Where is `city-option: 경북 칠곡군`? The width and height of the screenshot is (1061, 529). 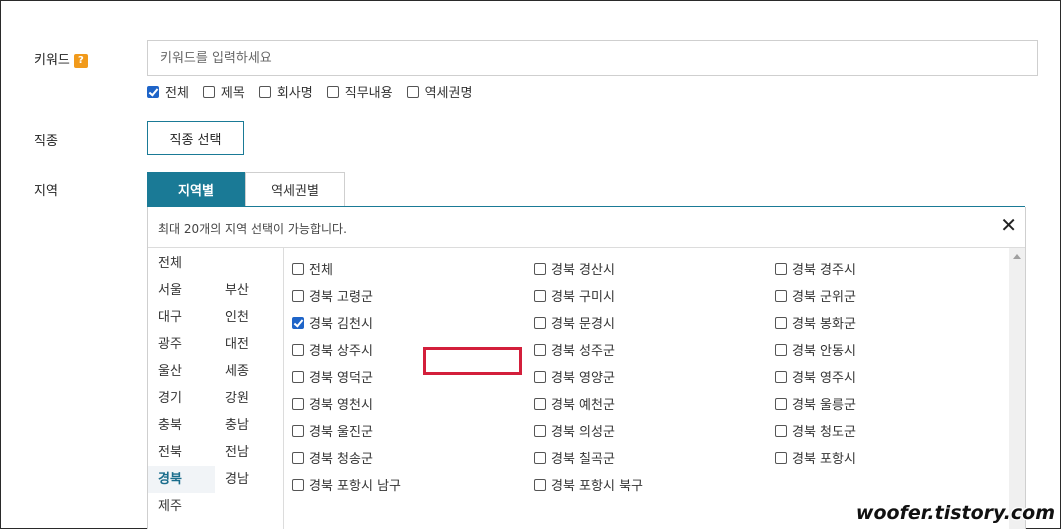 city-option: 경북 칠곡군 is located at coordinates (574, 457).